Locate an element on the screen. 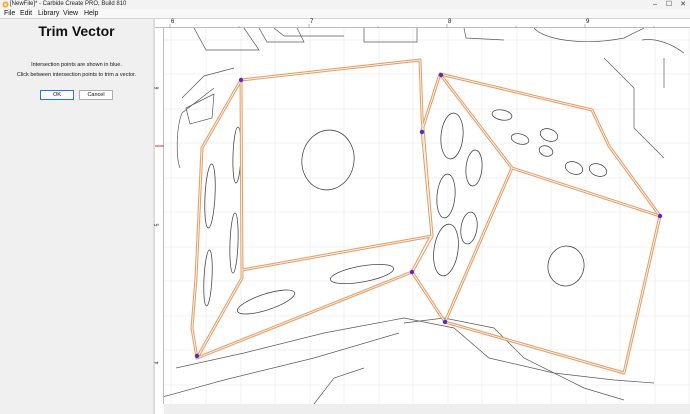 This screenshot has height=414, width=690. app-icon is located at coordinates (5, 4).